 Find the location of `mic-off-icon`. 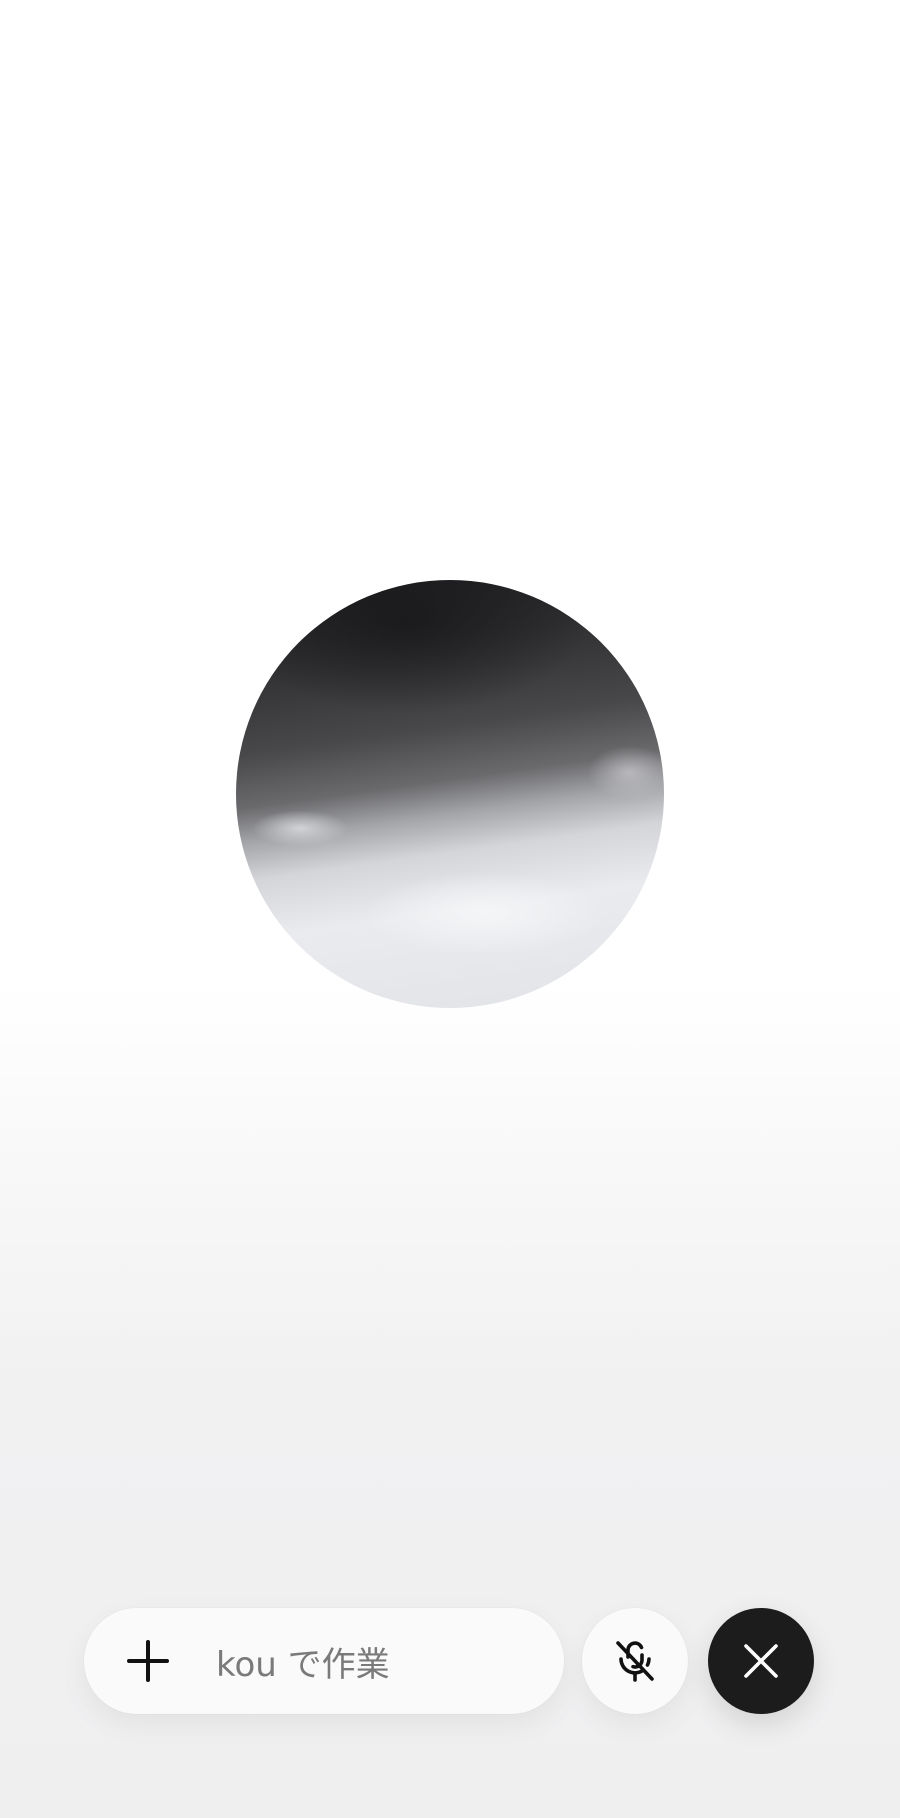

mic-off-icon is located at coordinates (635, 1661).